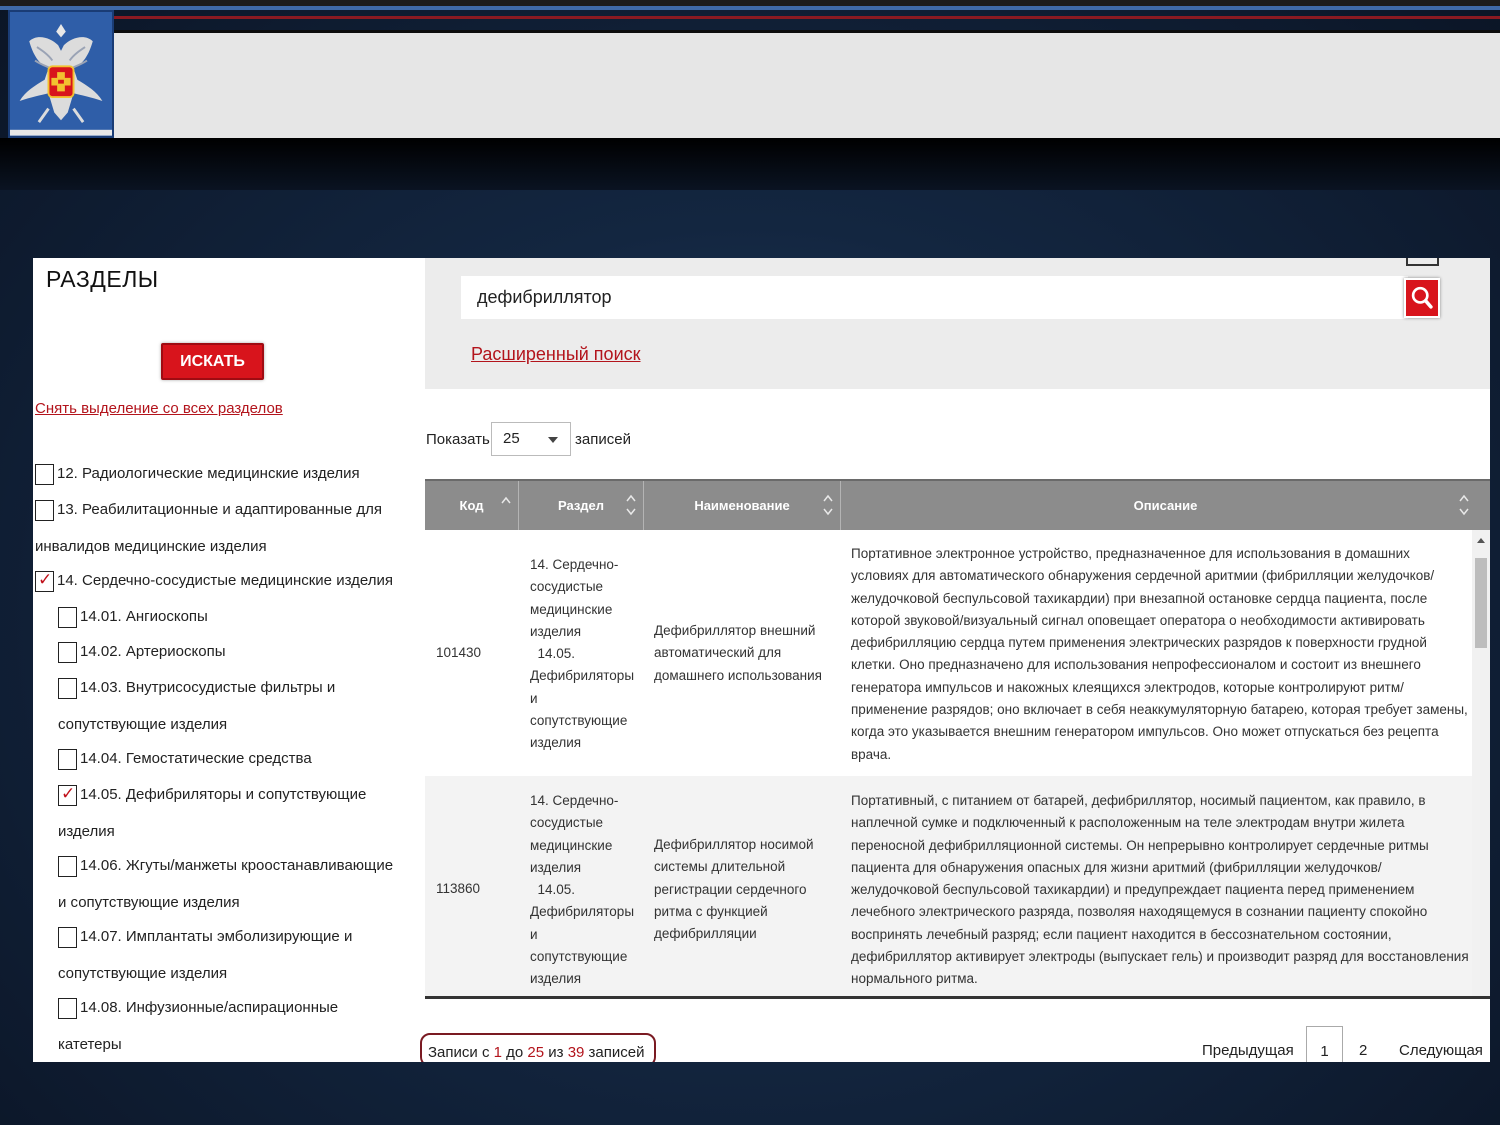 This screenshot has width=1500, height=1125. I want to click on sections-title: РАЗДЕЛЫ, so click(102, 279).